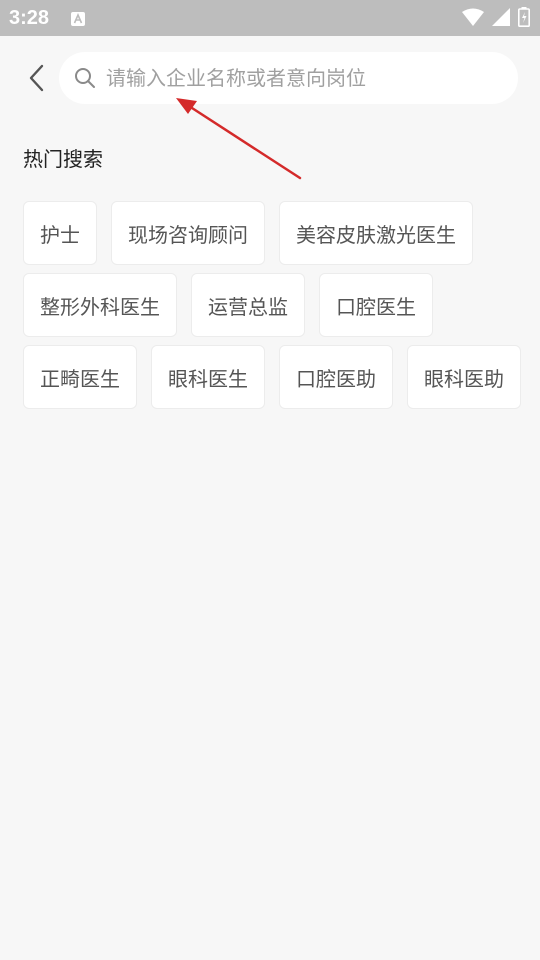 The height and width of the screenshot is (960, 540). What do you see at coordinates (188, 233) in the screenshot?
I see `hot-search-tag: 现场咨询顾问` at bounding box center [188, 233].